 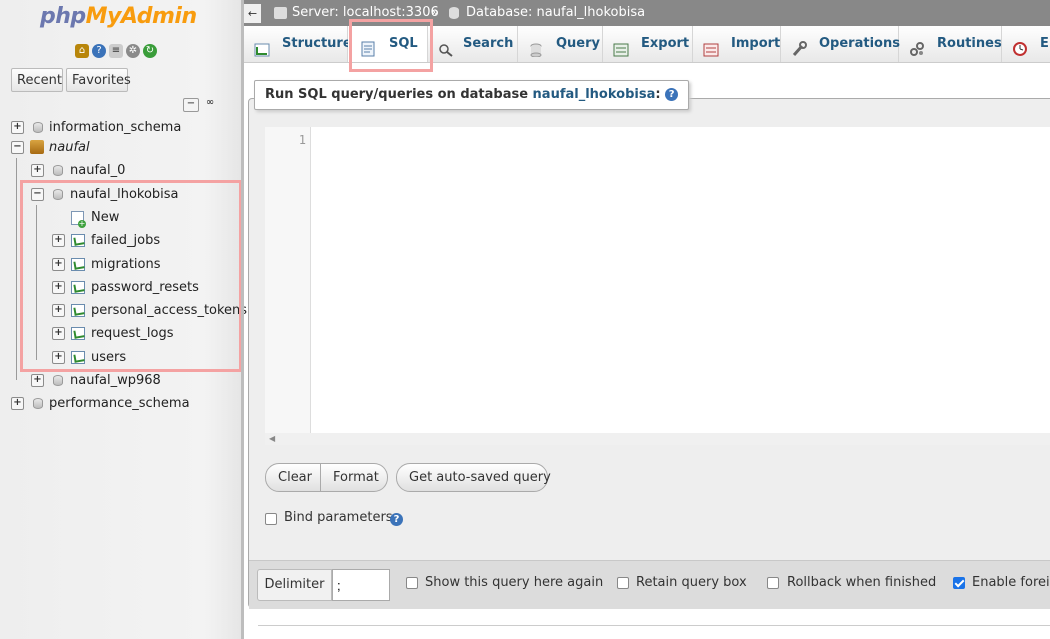 What do you see at coordinates (412, 583) in the screenshot?
I see `show-query-again-checkbox` at bounding box center [412, 583].